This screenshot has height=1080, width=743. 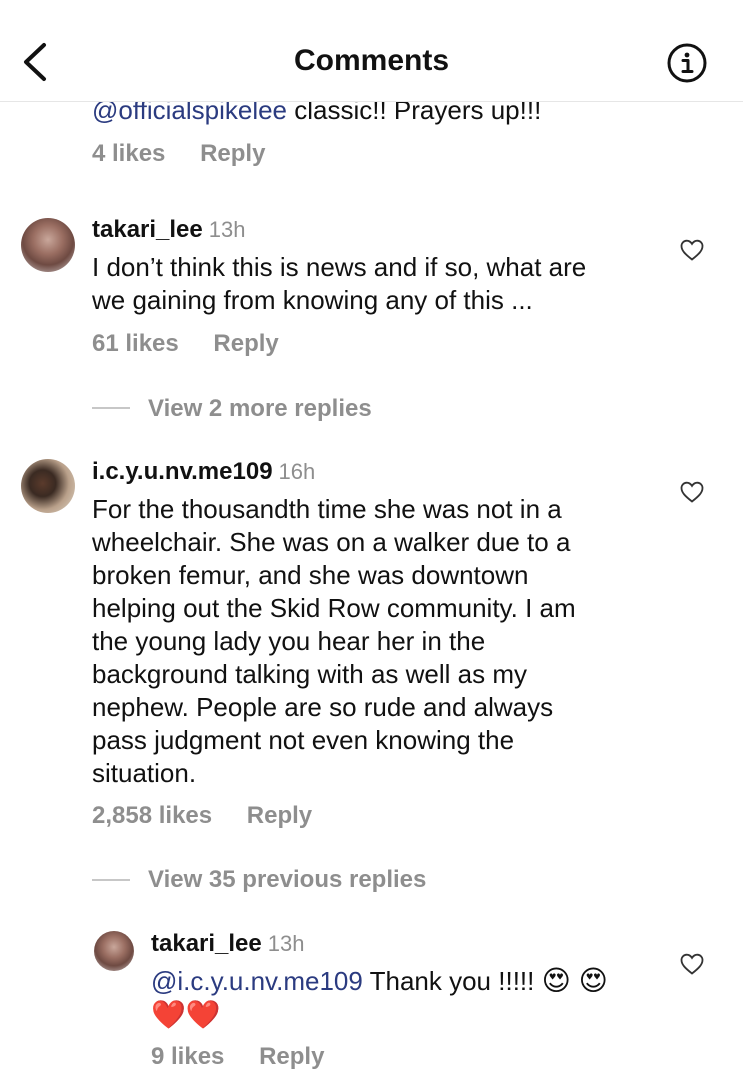 I want to click on page-title: Comments, so click(x=371, y=60).